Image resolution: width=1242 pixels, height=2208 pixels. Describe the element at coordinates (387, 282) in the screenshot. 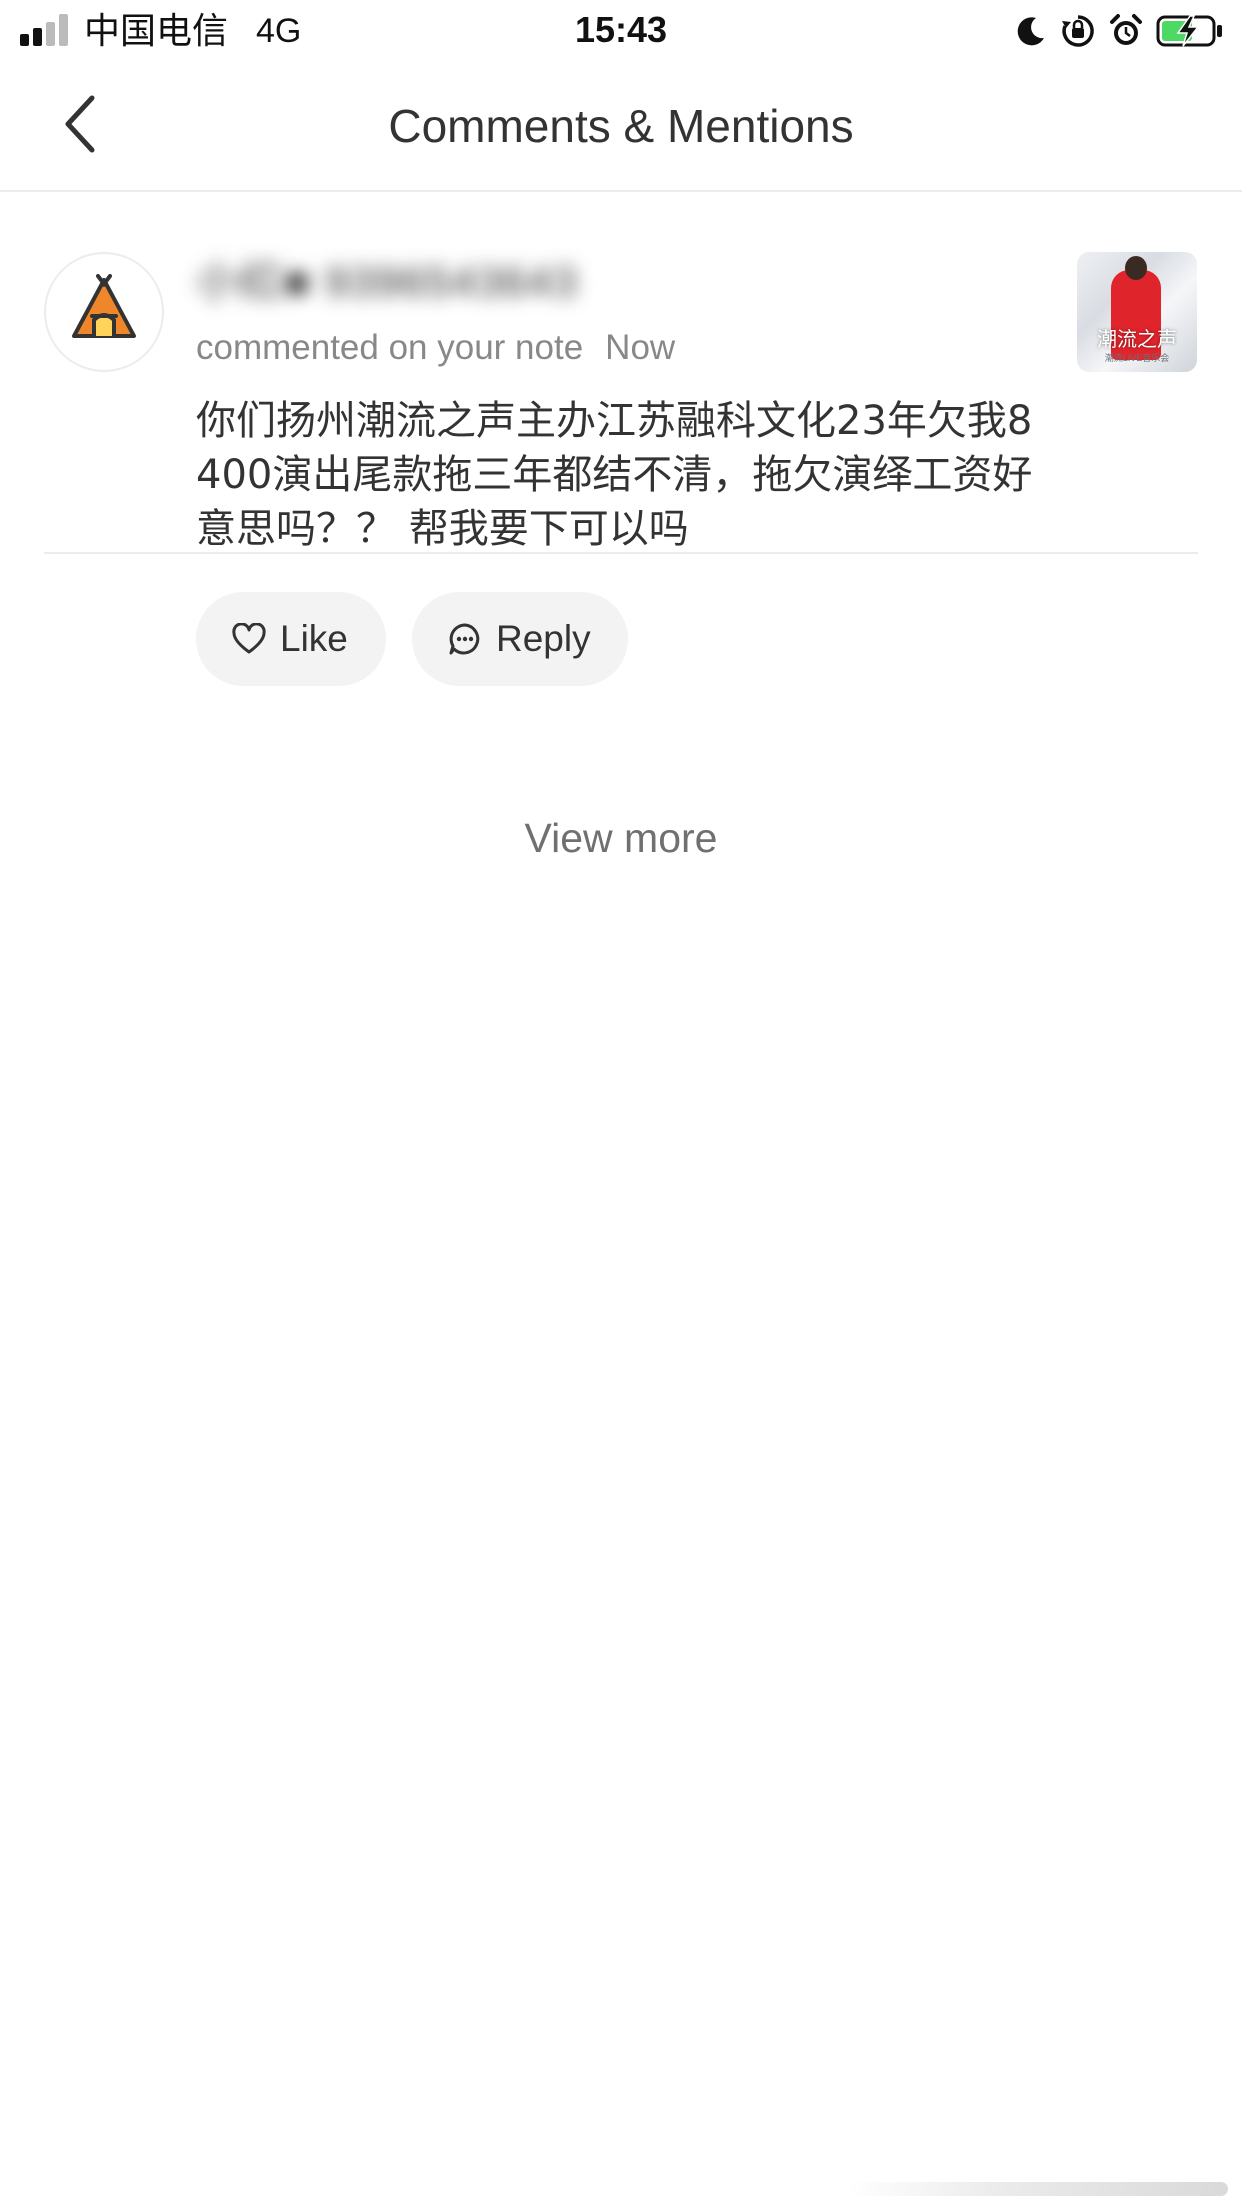

I see `username: 小红■ 9396543643` at that location.